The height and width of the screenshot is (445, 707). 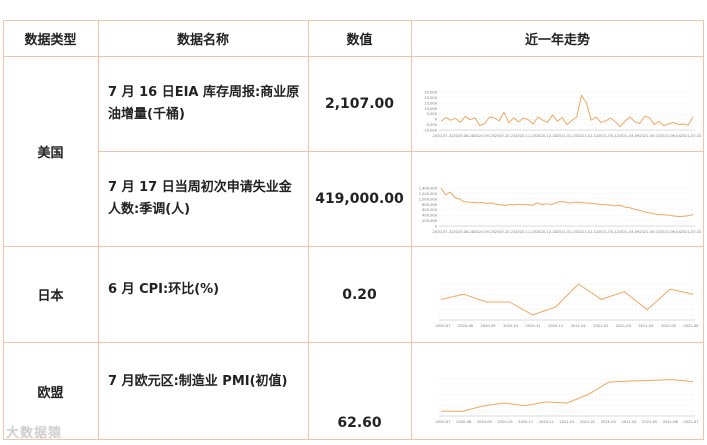 I want to click on type-cell-us: 美国, so click(x=50, y=153).